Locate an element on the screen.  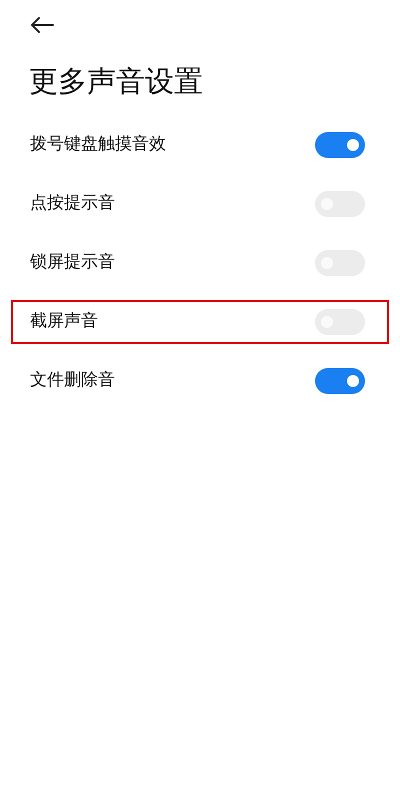
back-button is located at coordinates (43, 25).